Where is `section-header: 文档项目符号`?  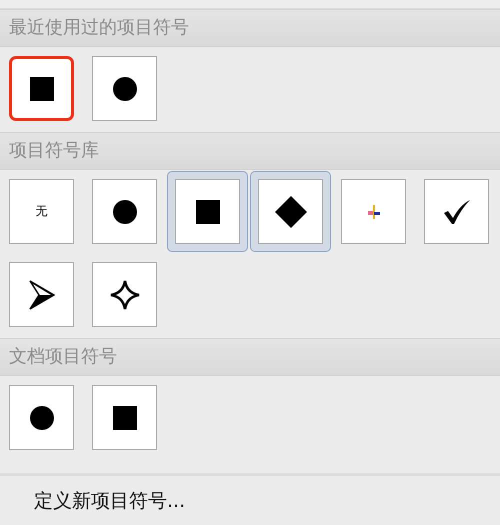
section-header: 文档项目符号 is located at coordinates (250, 357).